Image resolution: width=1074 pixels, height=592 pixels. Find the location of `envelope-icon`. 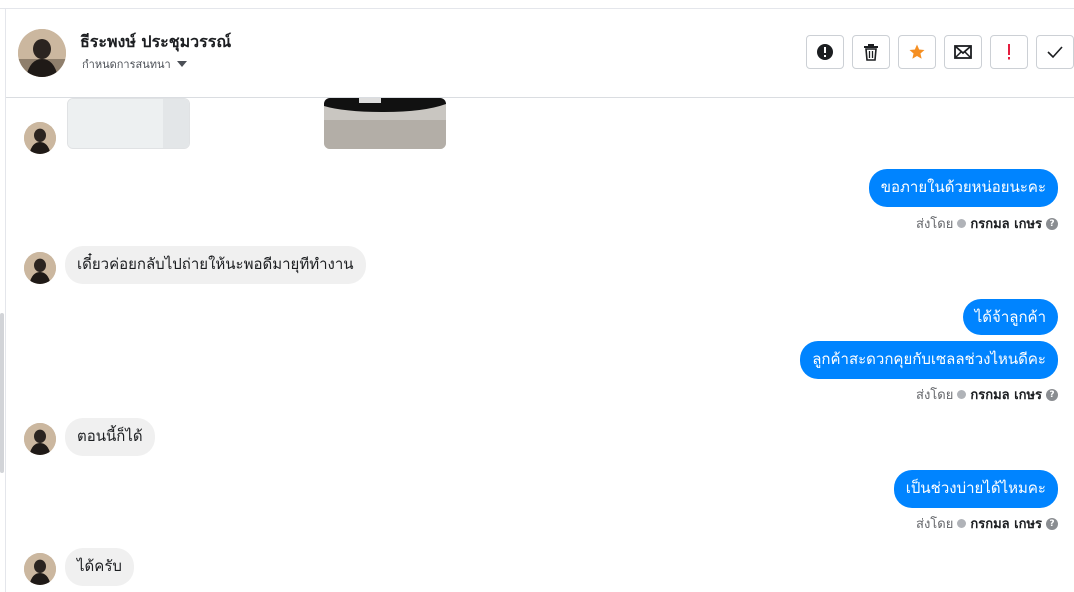

envelope-icon is located at coordinates (963, 52).